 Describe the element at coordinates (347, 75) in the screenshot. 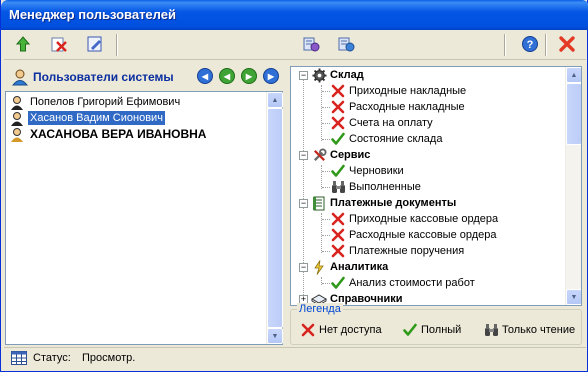

I see `category-label: Склад` at that location.